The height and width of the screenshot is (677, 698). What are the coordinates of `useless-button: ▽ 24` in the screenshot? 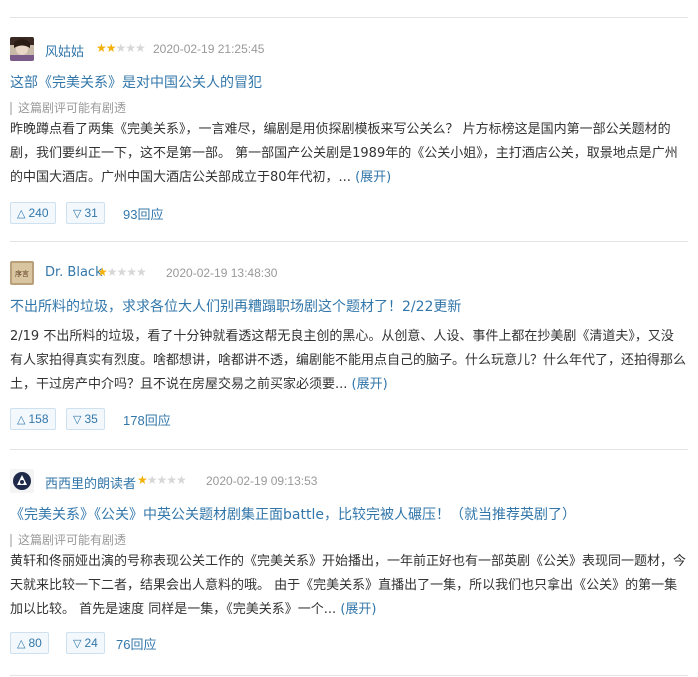 It's located at (85, 643).